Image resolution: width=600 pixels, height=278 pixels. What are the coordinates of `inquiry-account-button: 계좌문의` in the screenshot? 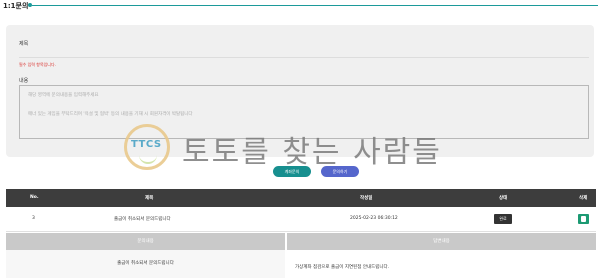 It's located at (292, 171).